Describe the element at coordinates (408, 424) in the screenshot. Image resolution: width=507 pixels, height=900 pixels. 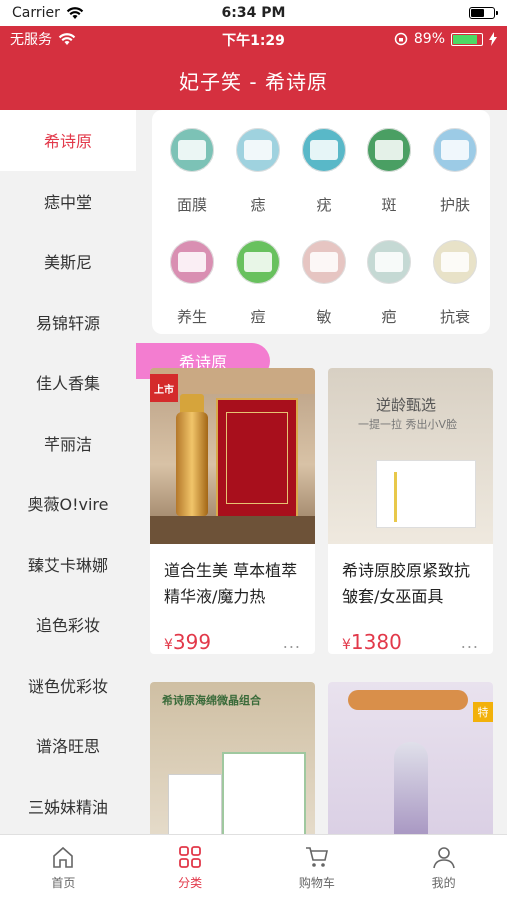
I see `image-subline: 一提一拉 秀出小V脸` at that location.